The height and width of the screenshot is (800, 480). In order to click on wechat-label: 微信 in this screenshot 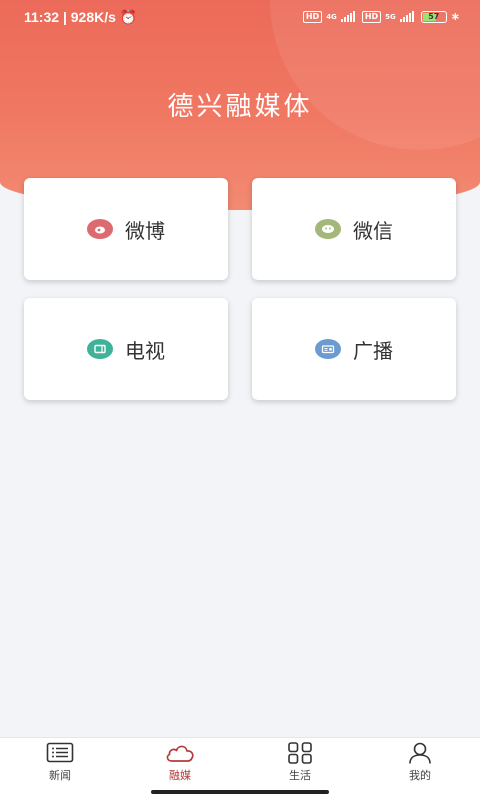, I will do `click(373, 230)`.